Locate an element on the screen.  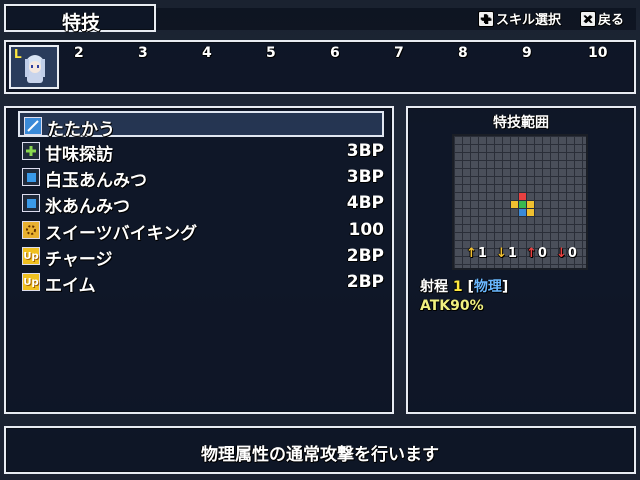
skill-name: エイム is located at coordinates (70, 286).